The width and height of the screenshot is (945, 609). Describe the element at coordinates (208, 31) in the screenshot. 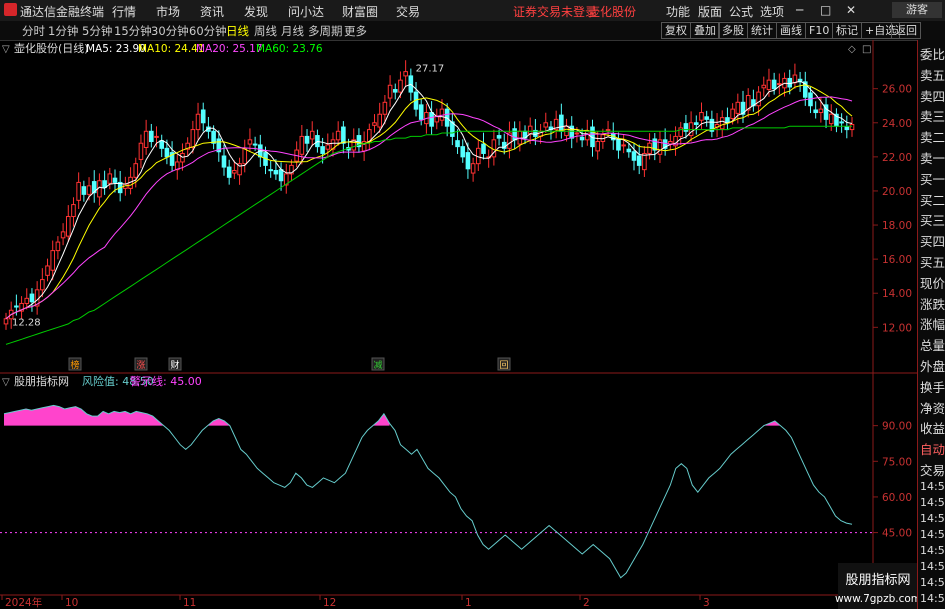

I see `period-tab-60min: 60分钟` at that location.